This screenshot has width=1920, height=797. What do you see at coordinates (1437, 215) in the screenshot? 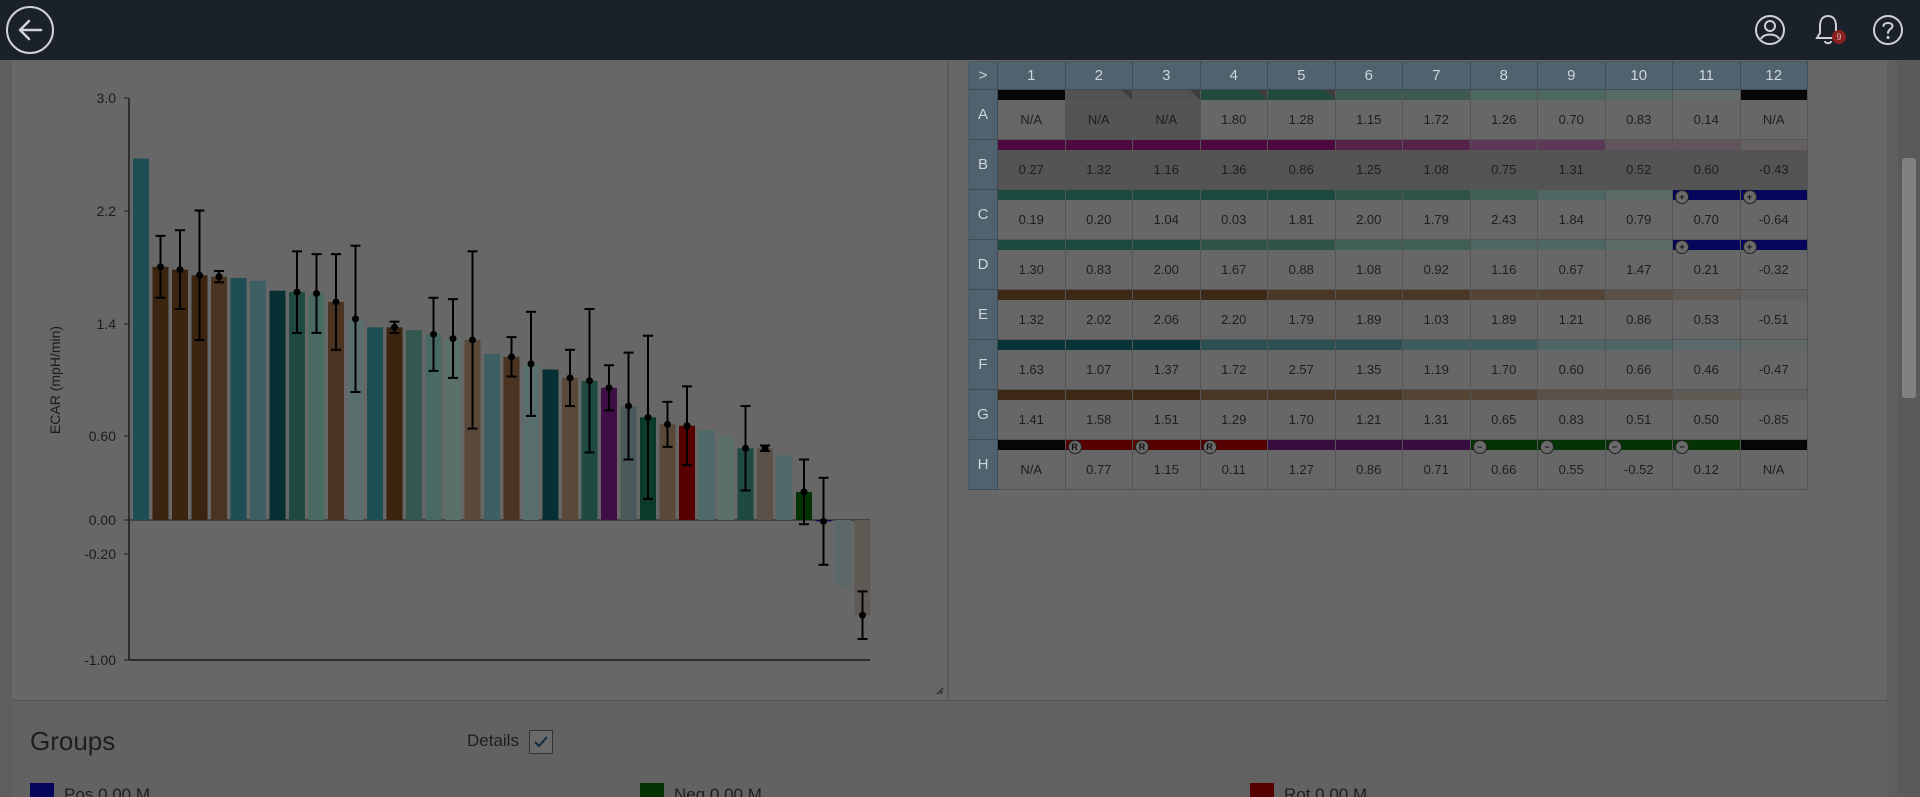
I see `well-C7: 1.79` at bounding box center [1437, 215].